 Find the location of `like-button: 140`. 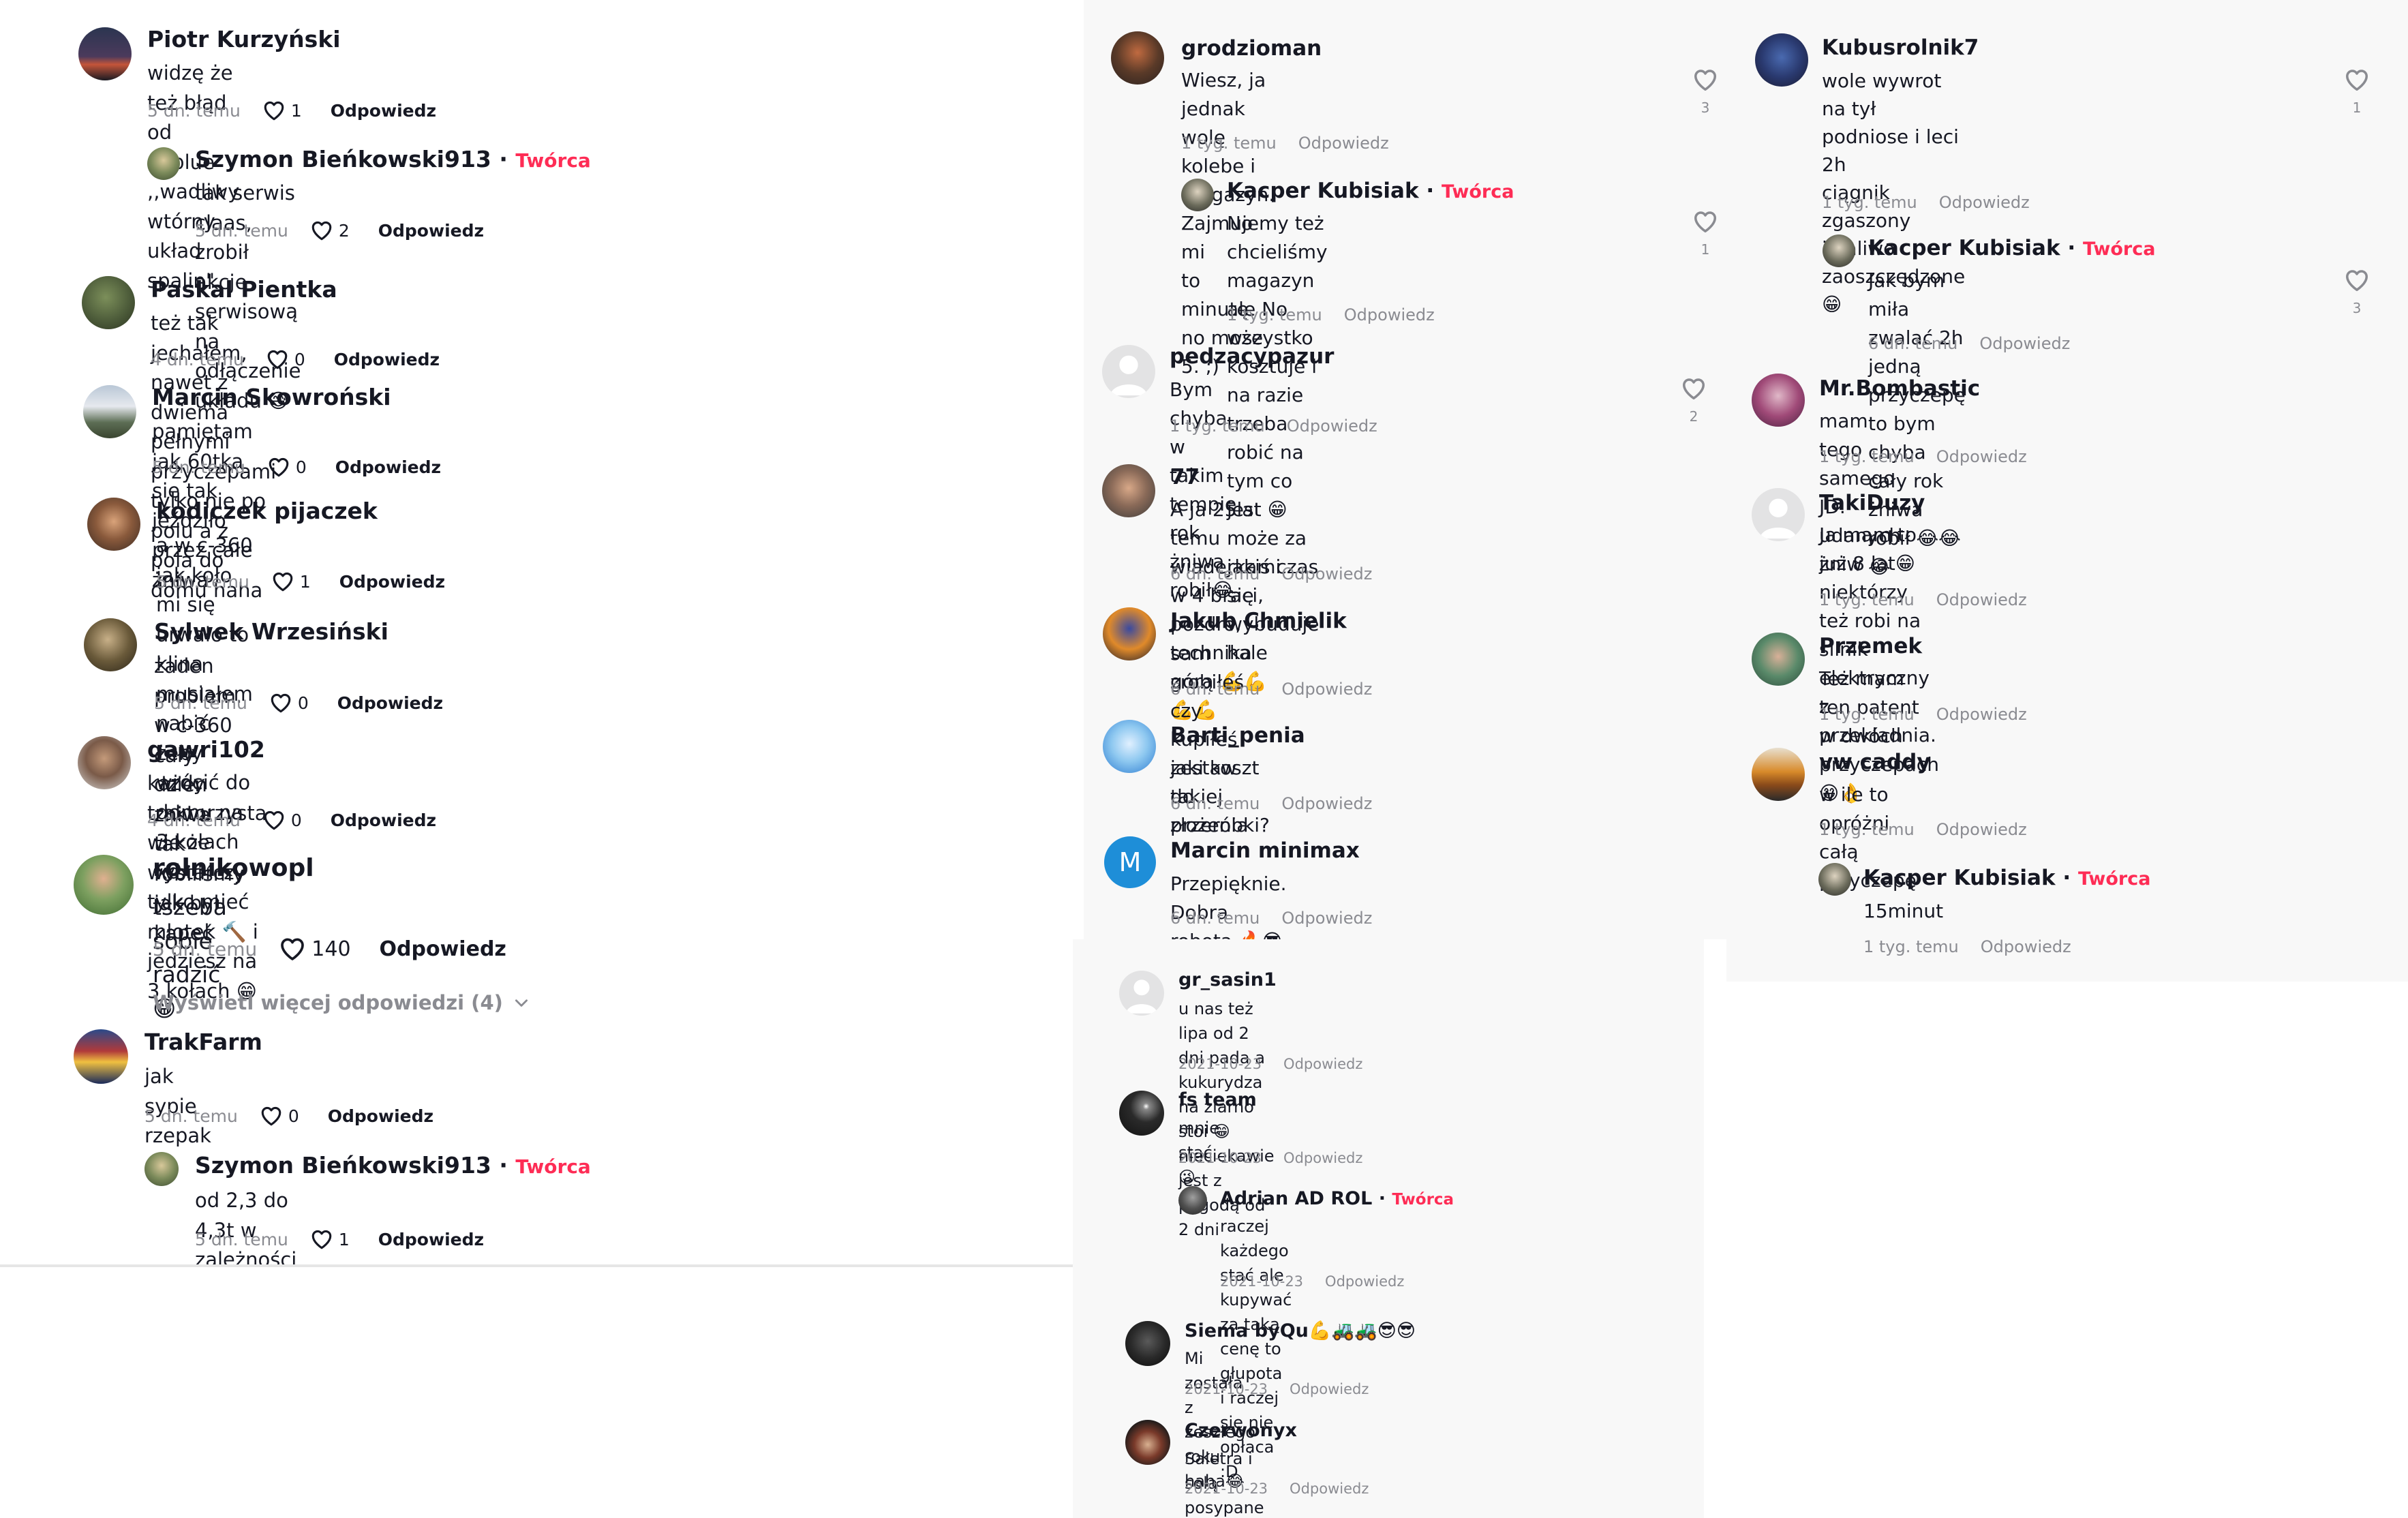

like-button: 140 is located at coordinates (315, 948).